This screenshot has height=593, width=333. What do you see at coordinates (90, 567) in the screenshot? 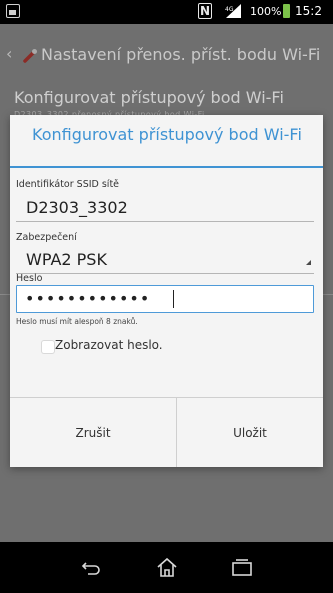
I see `back-icon` at bounding box center [90, 567].